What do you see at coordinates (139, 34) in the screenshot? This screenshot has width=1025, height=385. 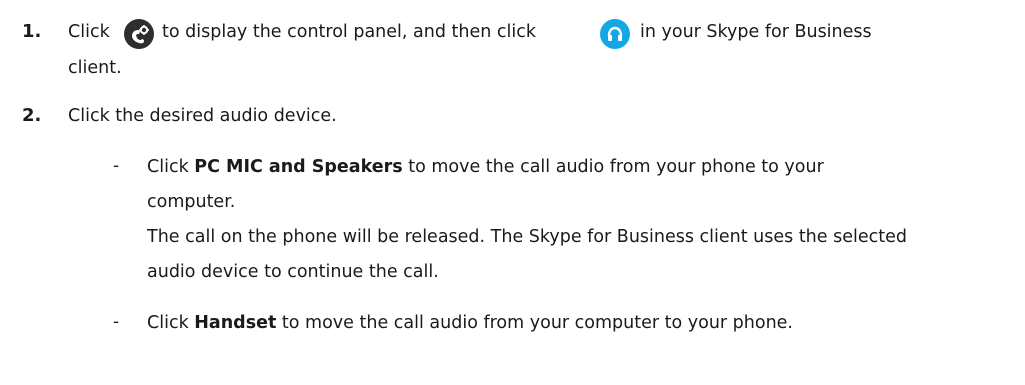 I see `phone-settings-icon` at bounding box center [139, 34].